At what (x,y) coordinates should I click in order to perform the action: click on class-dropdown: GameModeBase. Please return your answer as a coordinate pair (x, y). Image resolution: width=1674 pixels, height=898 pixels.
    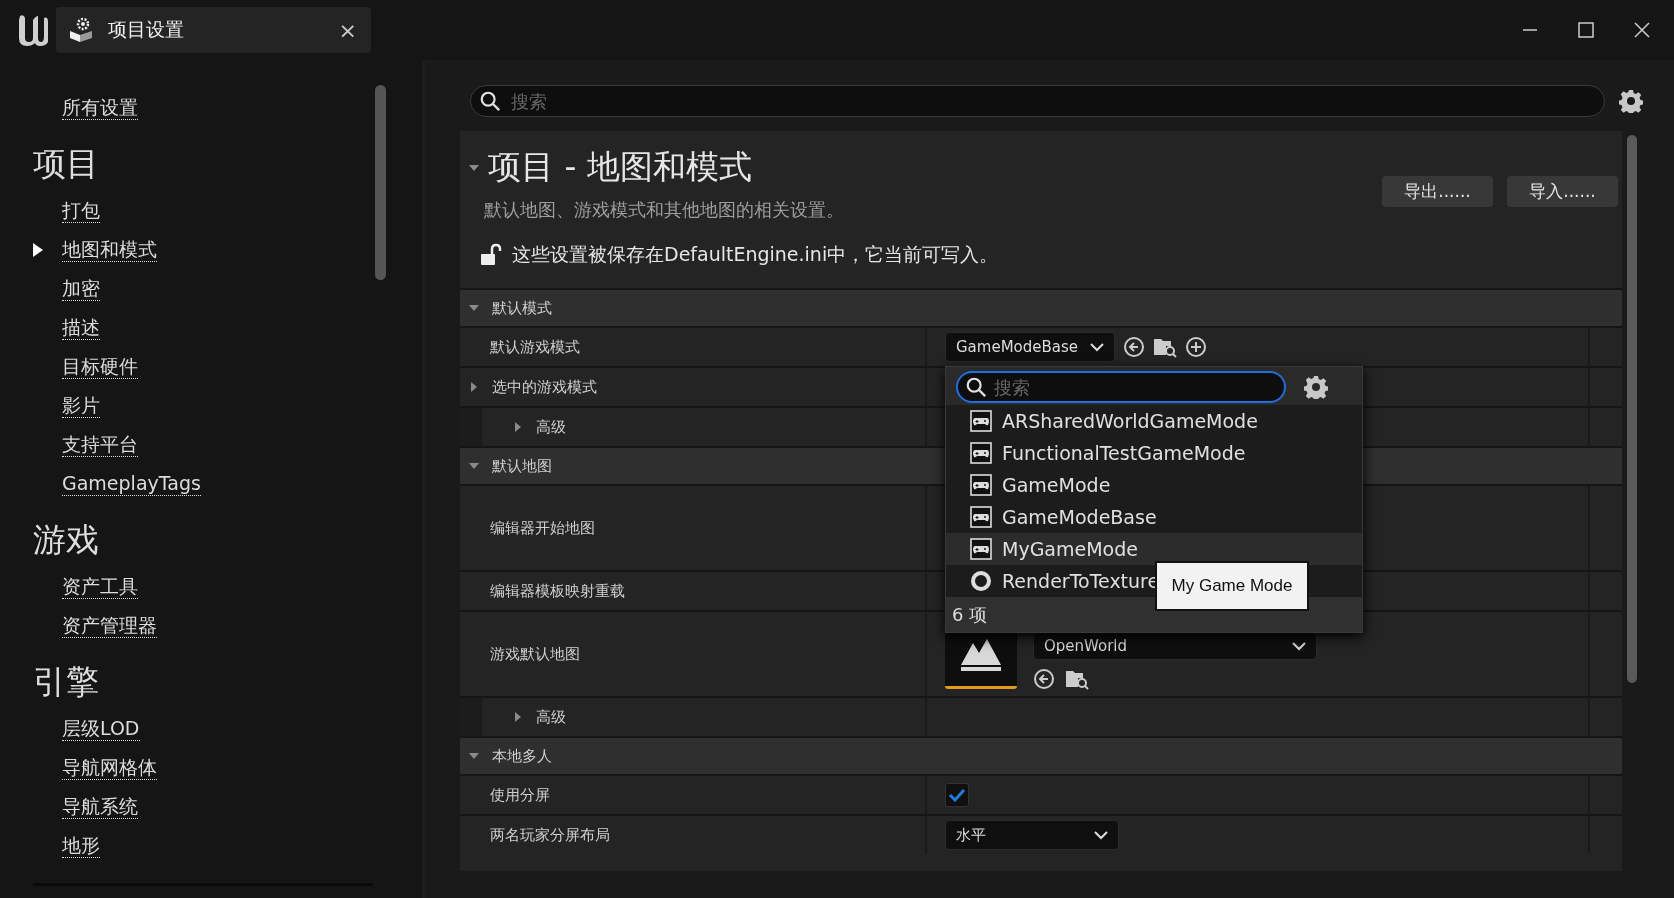
    Looking at the image, I should click on (1030, 347).